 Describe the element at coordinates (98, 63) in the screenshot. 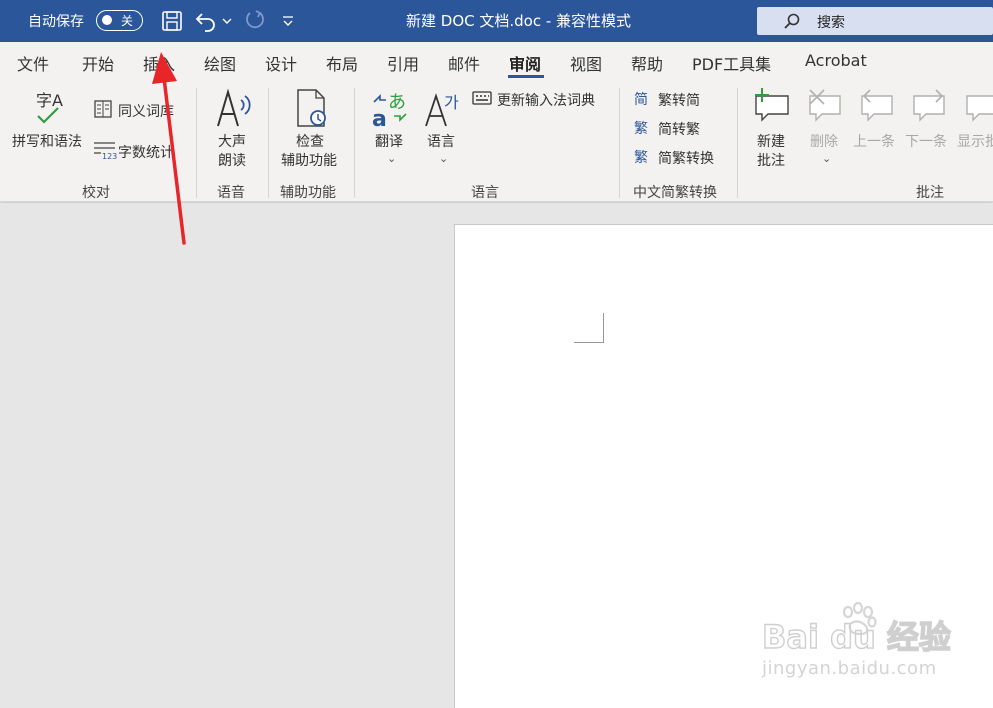

I see `tab-home: 开始` at that location.